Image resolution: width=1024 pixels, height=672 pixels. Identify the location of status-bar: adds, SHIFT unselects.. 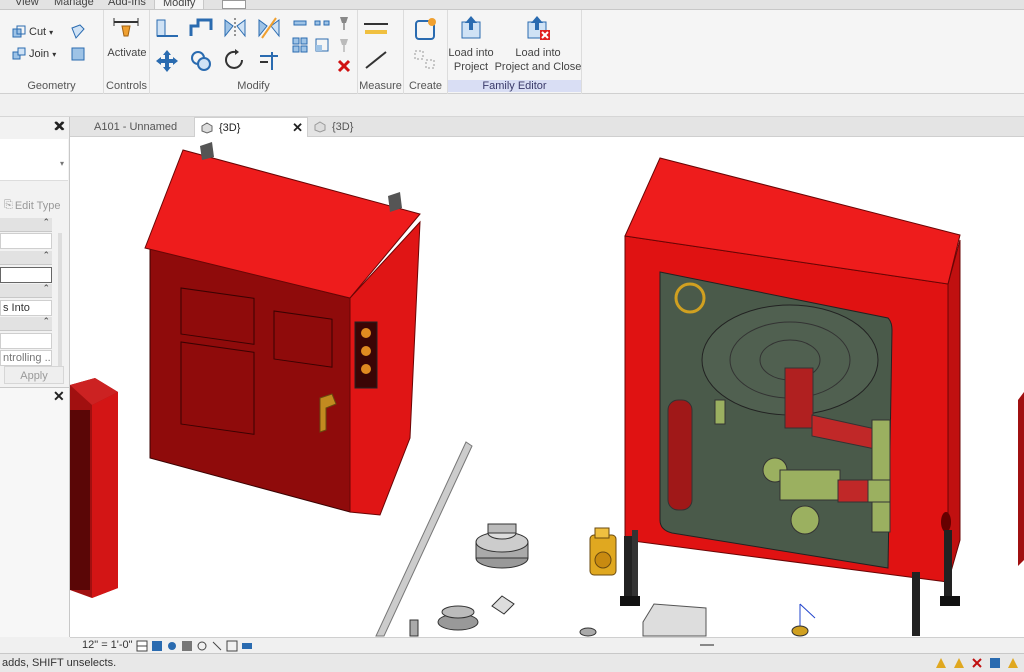
(512, 662).